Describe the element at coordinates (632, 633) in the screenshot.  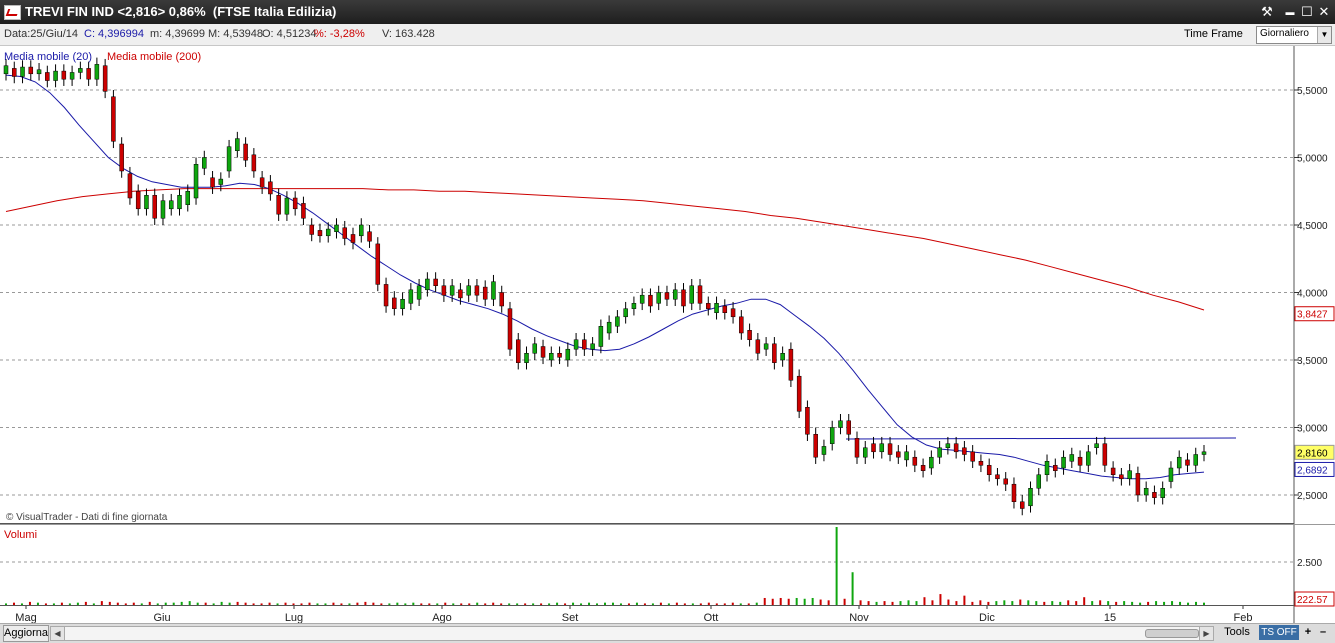
I see `horizontal-scrollbar: ◀ ▶` at that location.